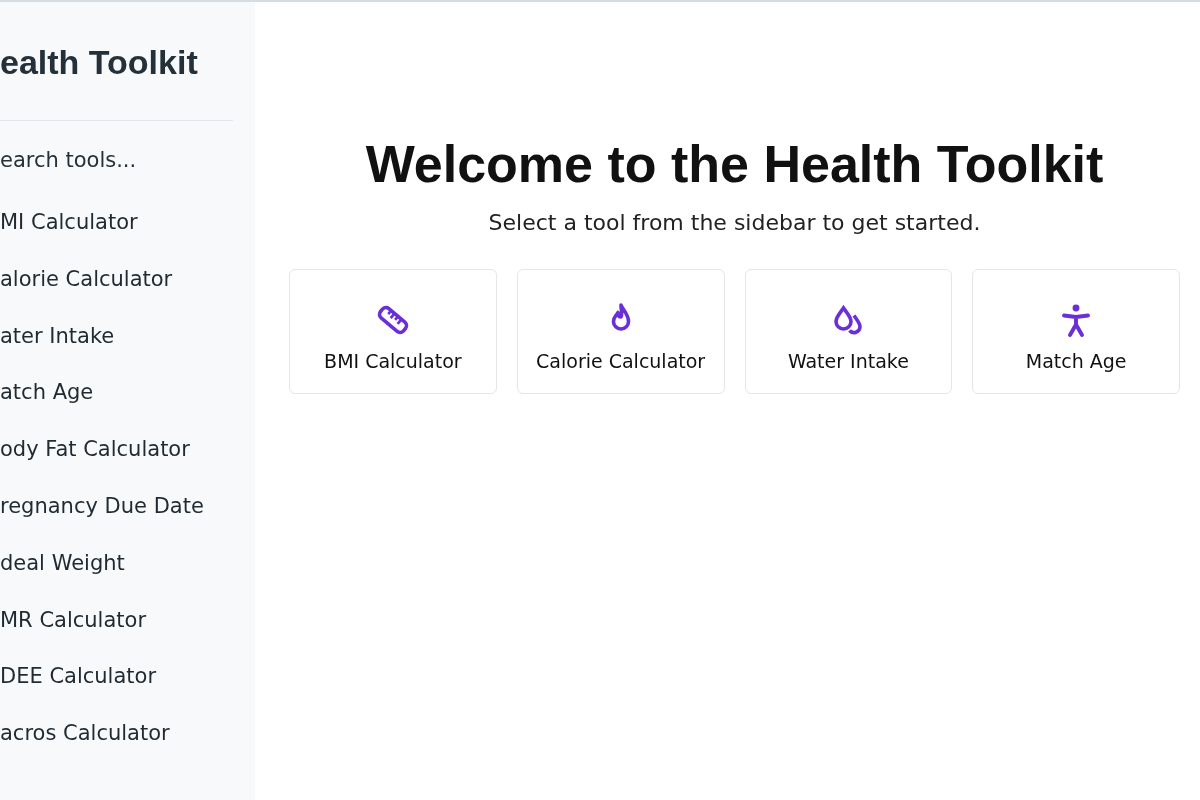  I want to click on welcome-heading: Welcome to the Health Toolkit, so click(734, 164).